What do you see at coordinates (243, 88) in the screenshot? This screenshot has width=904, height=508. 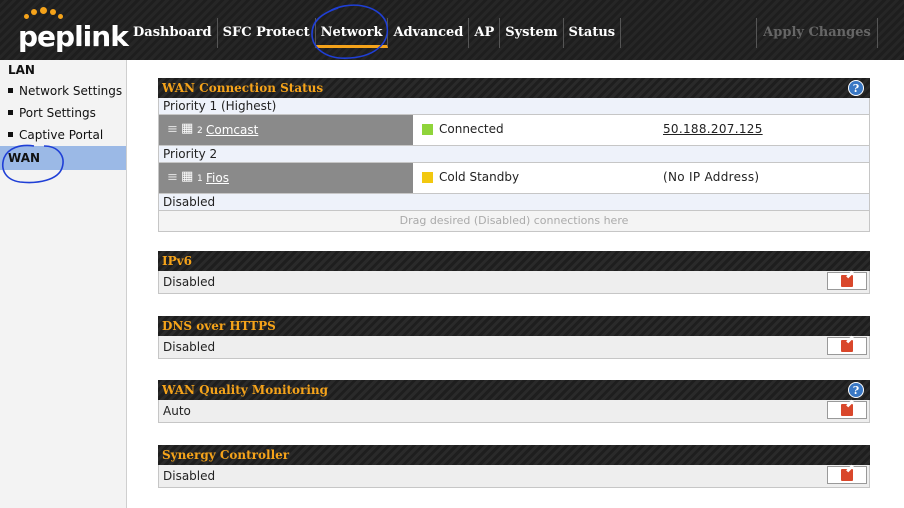 I see `section-title: WAN Connection Status` at bounding box center [243, 88].